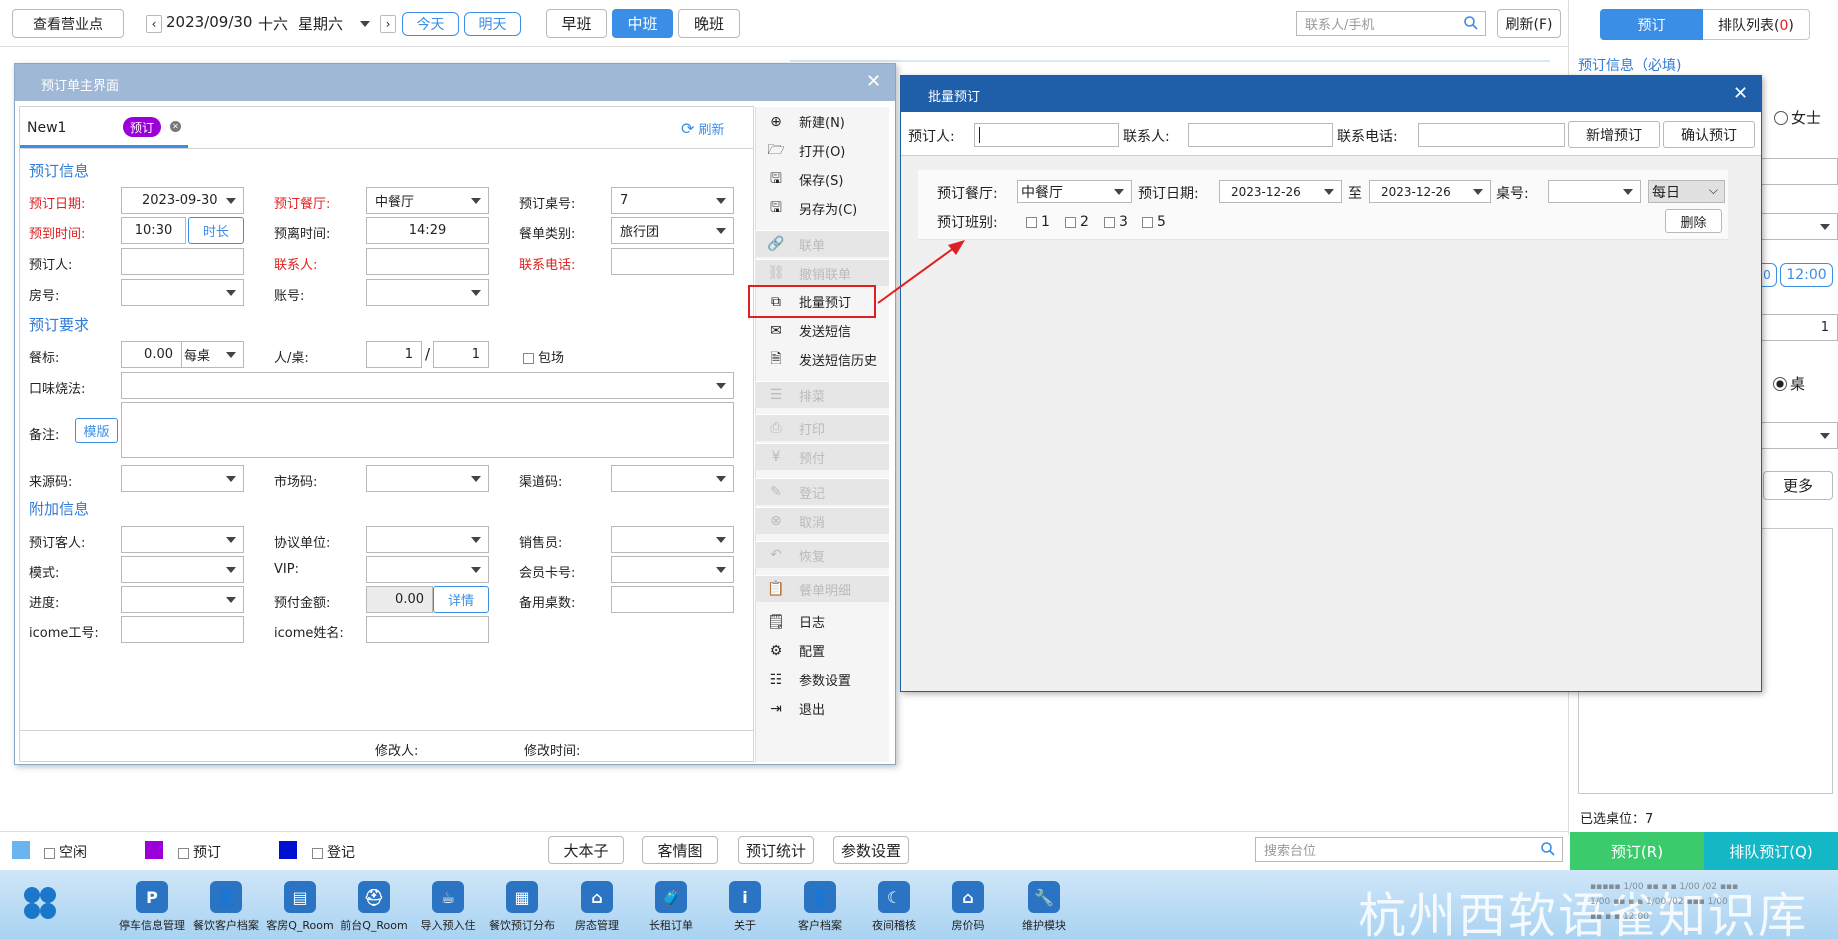 This screenshot has height=939, width=1838. I want to click on batch-contact-input, so click(1260, 135).